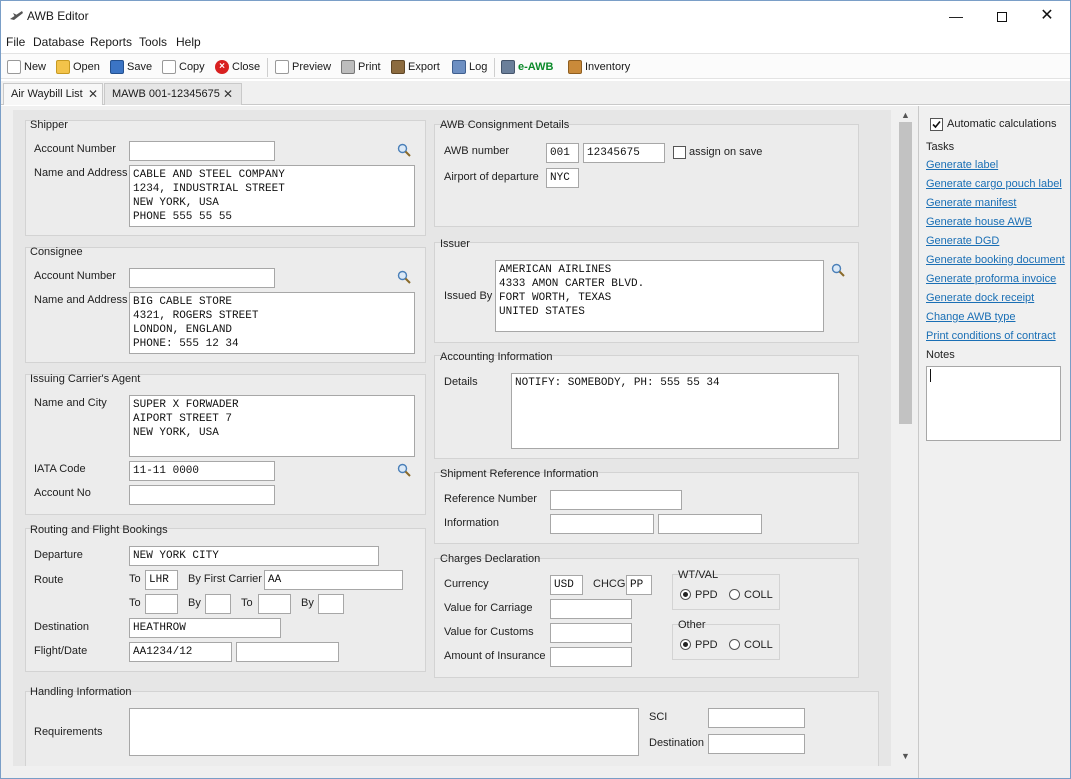 The width and height of the screenshot is (1071, 779). I want to click on preview-icon, so click(282, 67).